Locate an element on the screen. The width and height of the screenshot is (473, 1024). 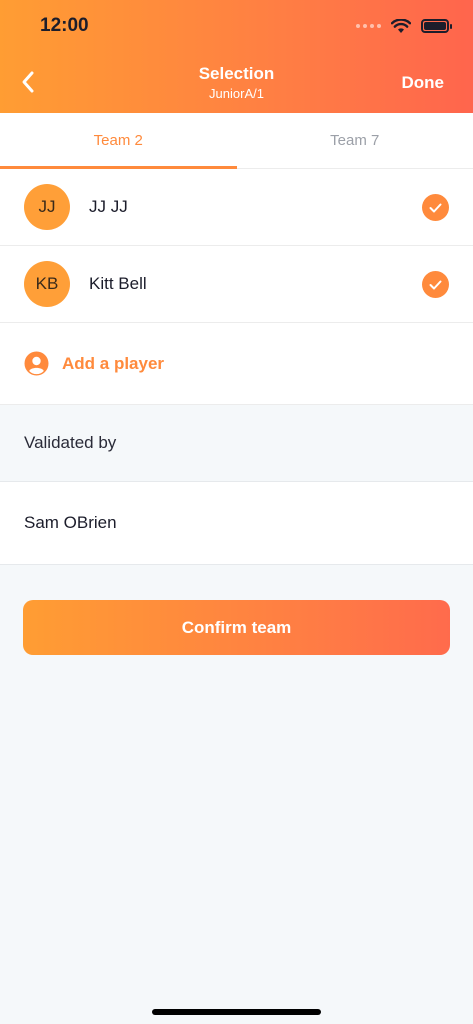
nav-header: 12:00 Selection JuniorA/1 Done is located at coordinates (236, 56).